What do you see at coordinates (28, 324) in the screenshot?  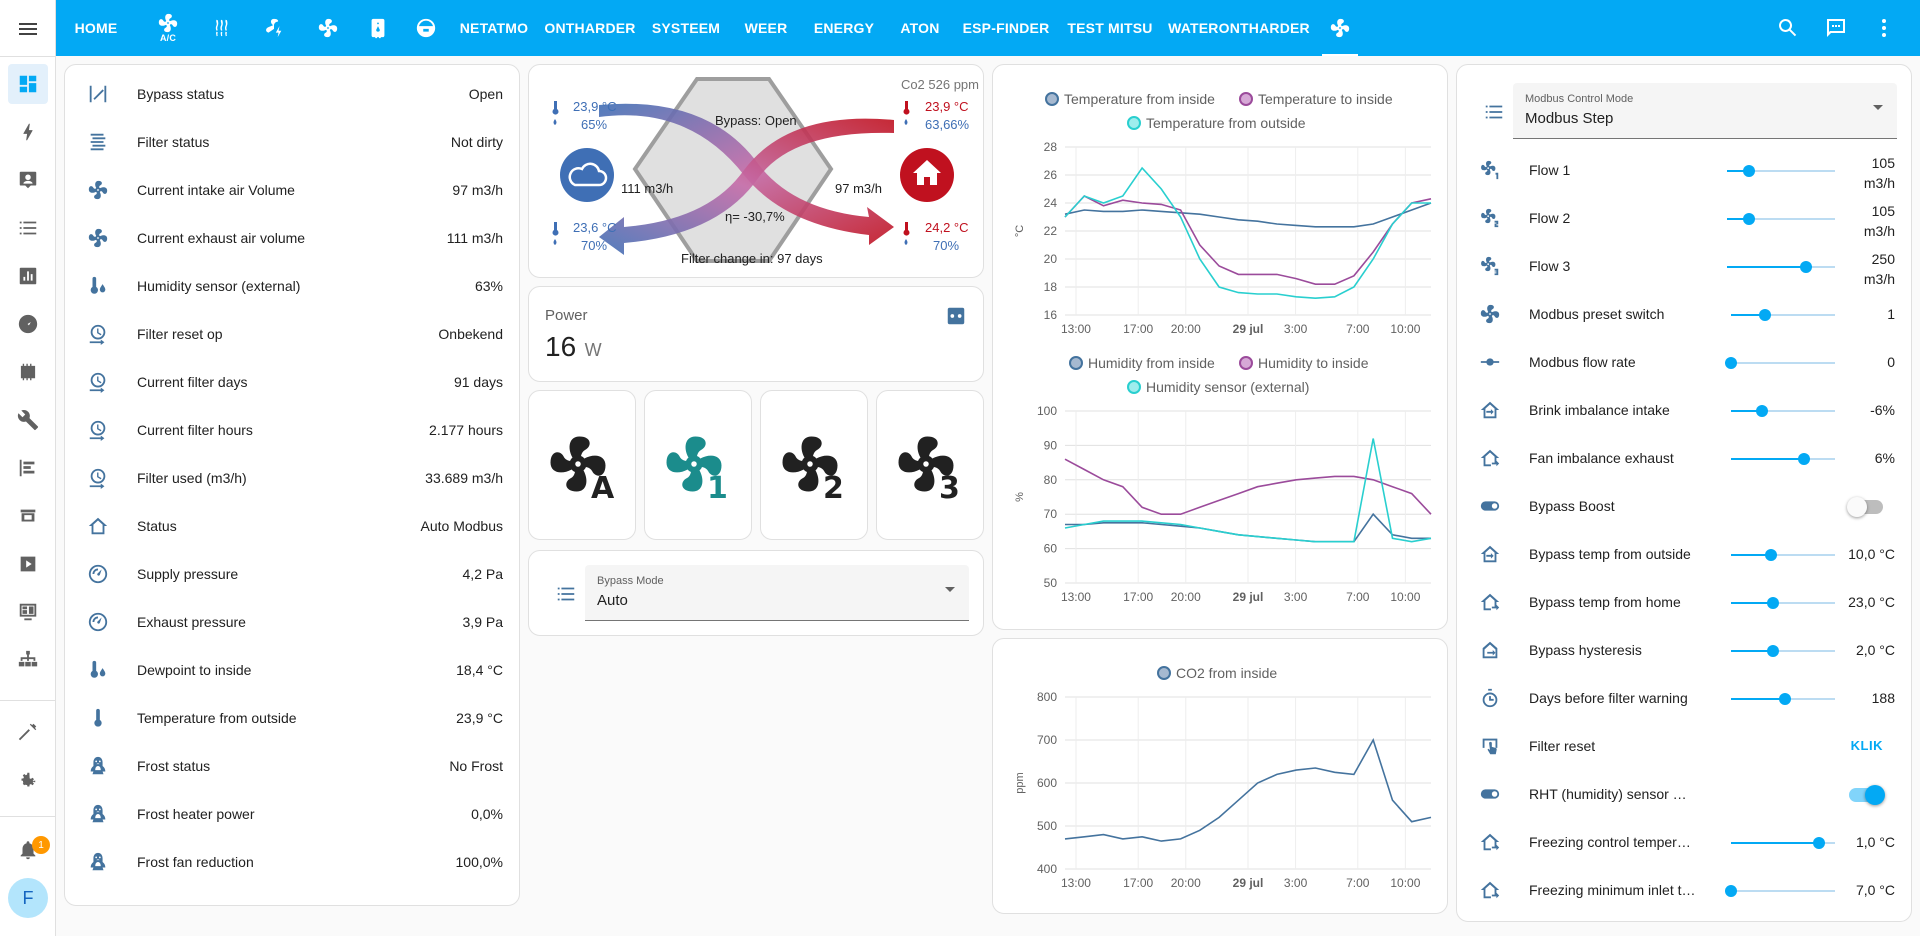 I see `sidebar-item-speedtest` at bounding box center [28, 324].